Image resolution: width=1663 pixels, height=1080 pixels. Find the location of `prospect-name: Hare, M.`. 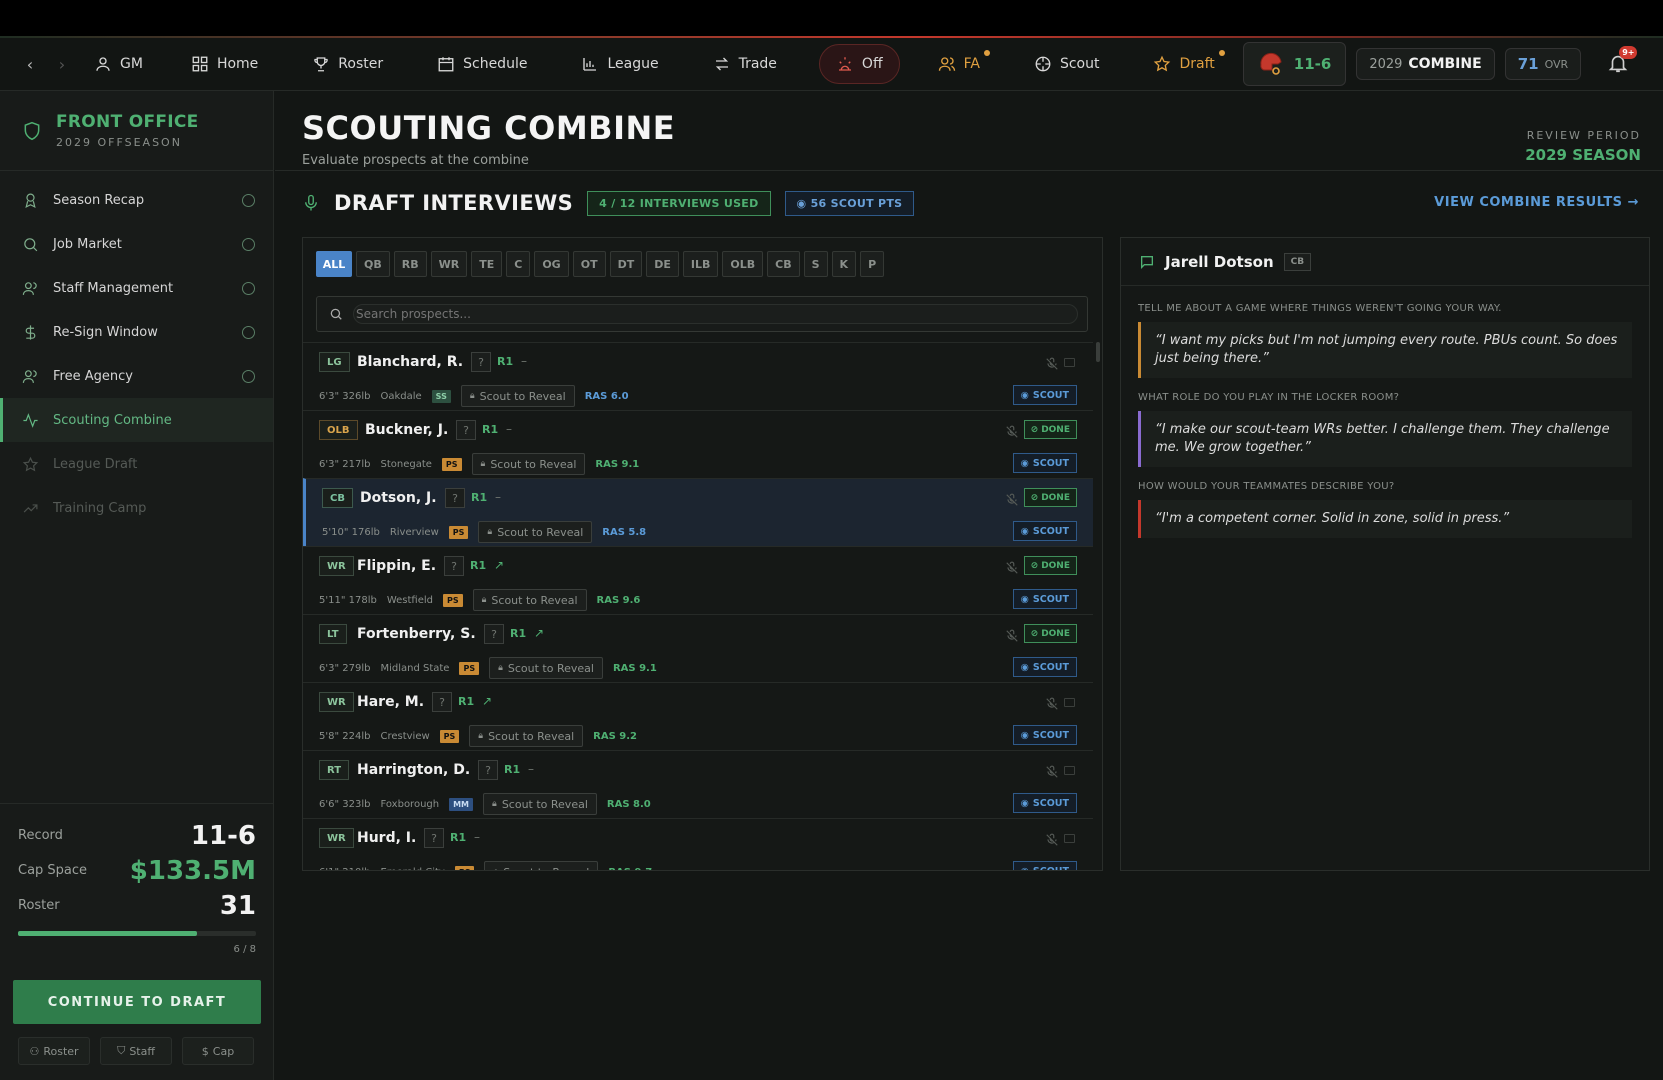

prospect-name: Hare, M. is located at coordinates (390, 702).